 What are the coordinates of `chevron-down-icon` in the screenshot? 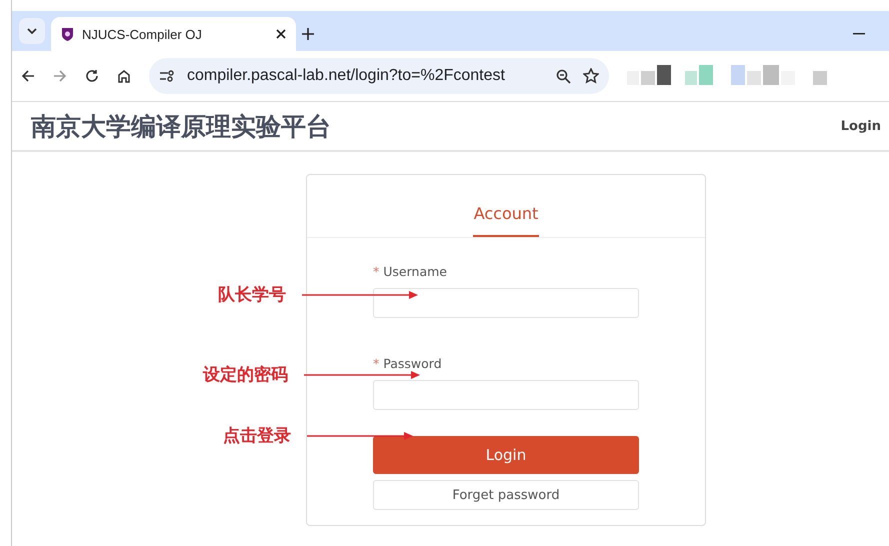 It's located at (32, 31).